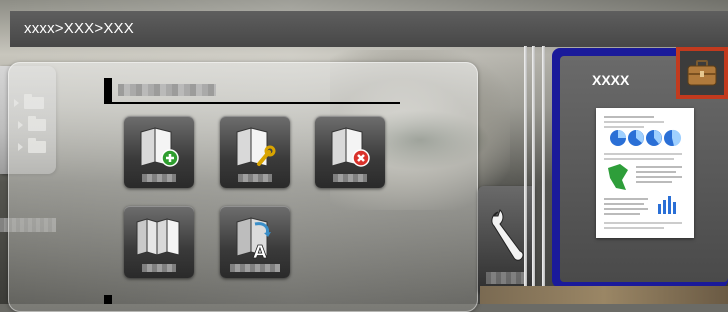  Describe the element at coordinates (167, 90) in the screenshot. I see `group-label` at that location.